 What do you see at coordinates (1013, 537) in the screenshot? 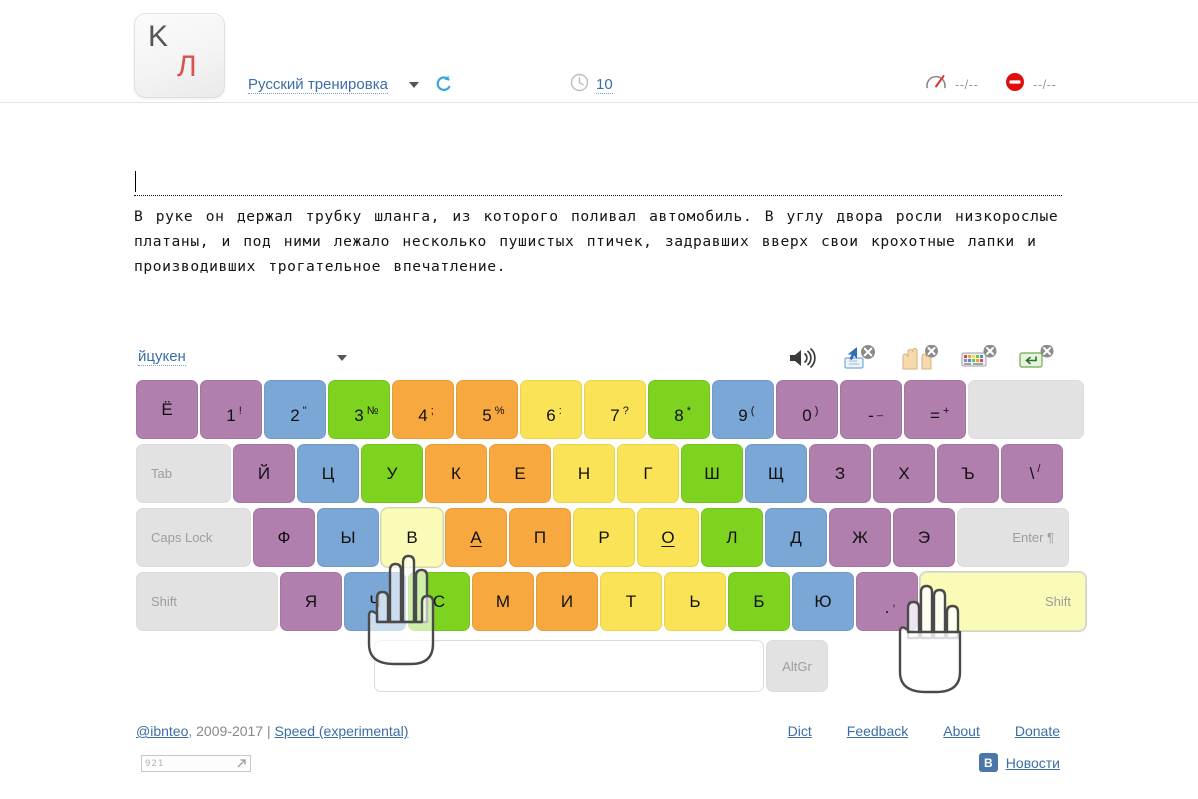
I see `key-enter: Enter ¶` at bounding box center [1013, 537].